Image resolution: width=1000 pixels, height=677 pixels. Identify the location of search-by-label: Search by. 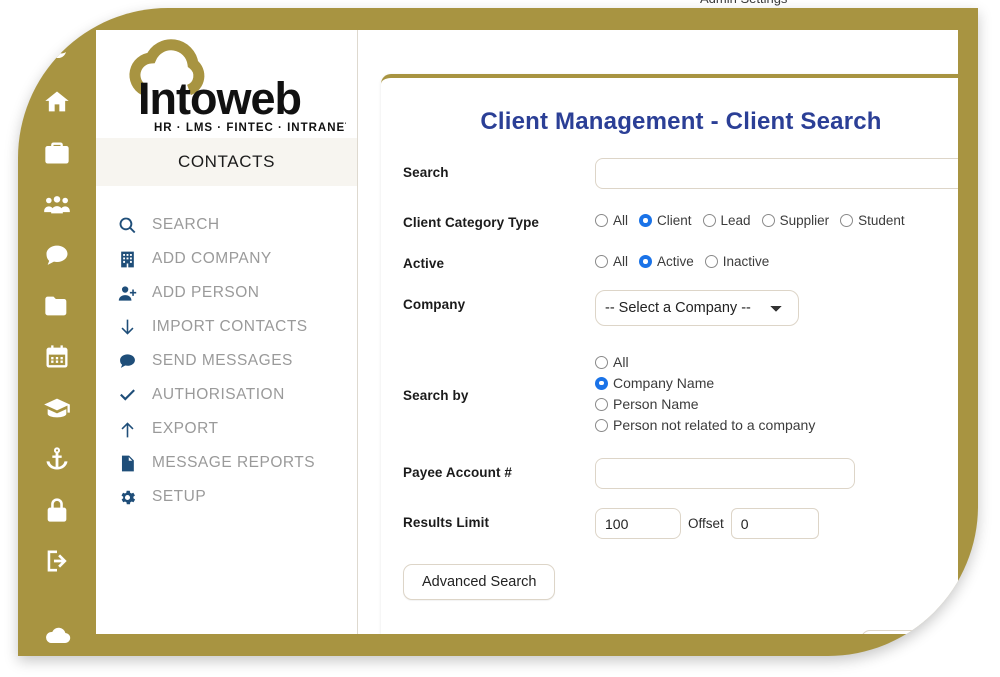
(436, 395).